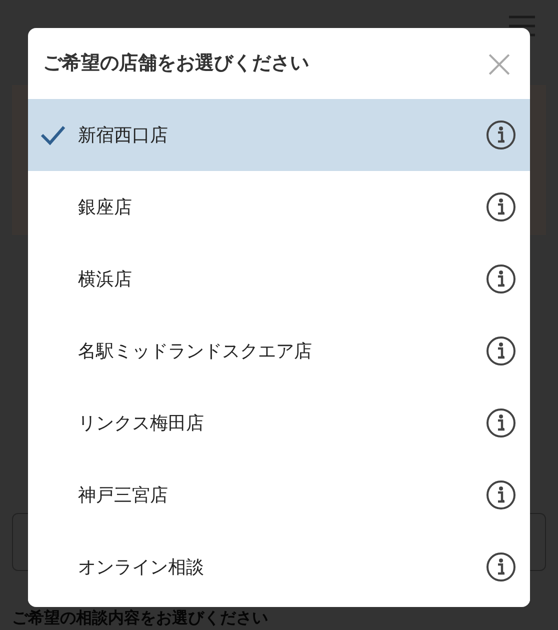 This screenshot has width=558, height=630. I want to click on check-icon, so click(53, 135).